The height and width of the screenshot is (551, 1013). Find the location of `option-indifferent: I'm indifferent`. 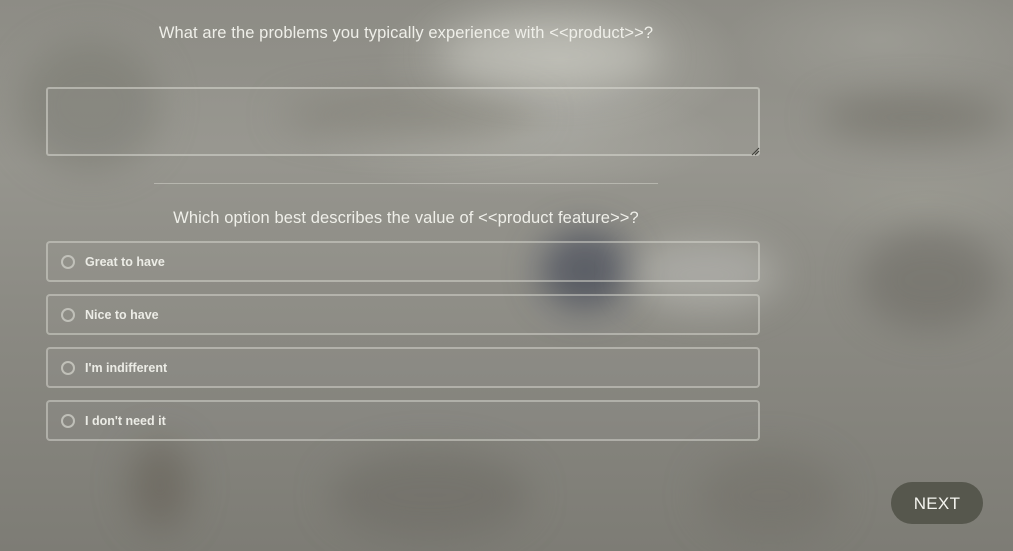

option-indifferent: I'm indifferent is located at coordinates (403, 367).